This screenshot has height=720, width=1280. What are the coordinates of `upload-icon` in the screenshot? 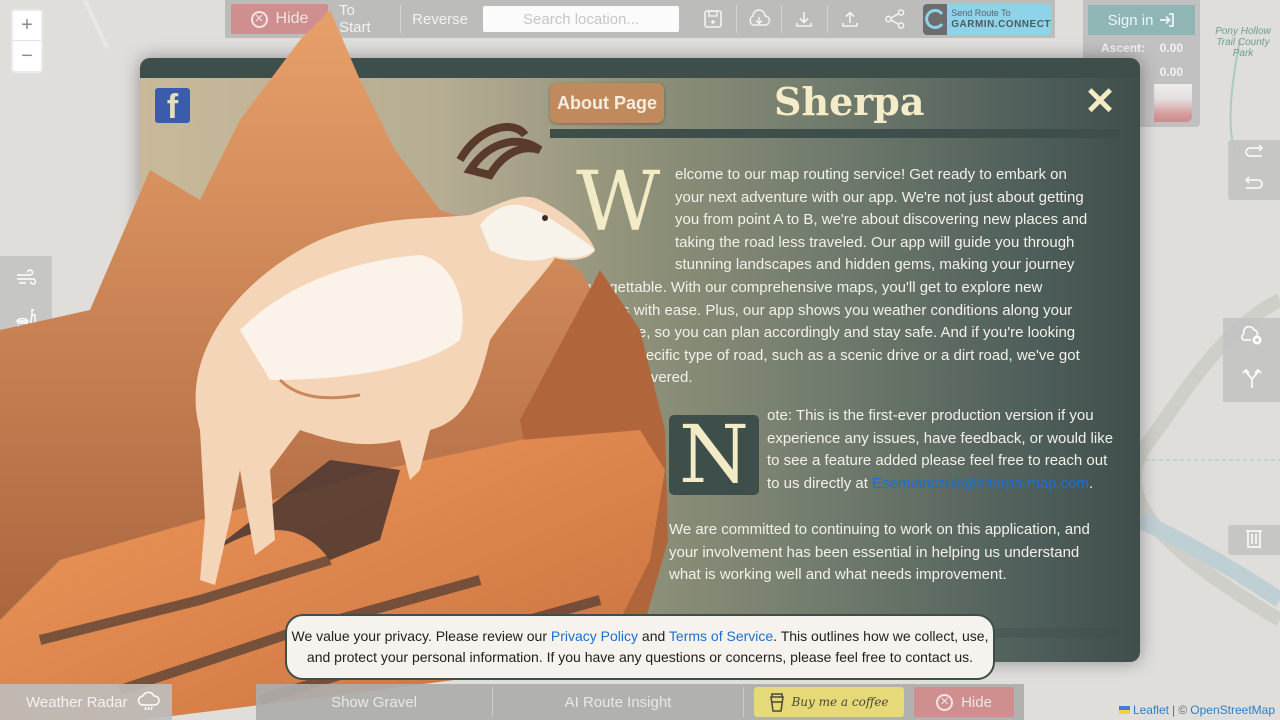 It's located at (850, 19).